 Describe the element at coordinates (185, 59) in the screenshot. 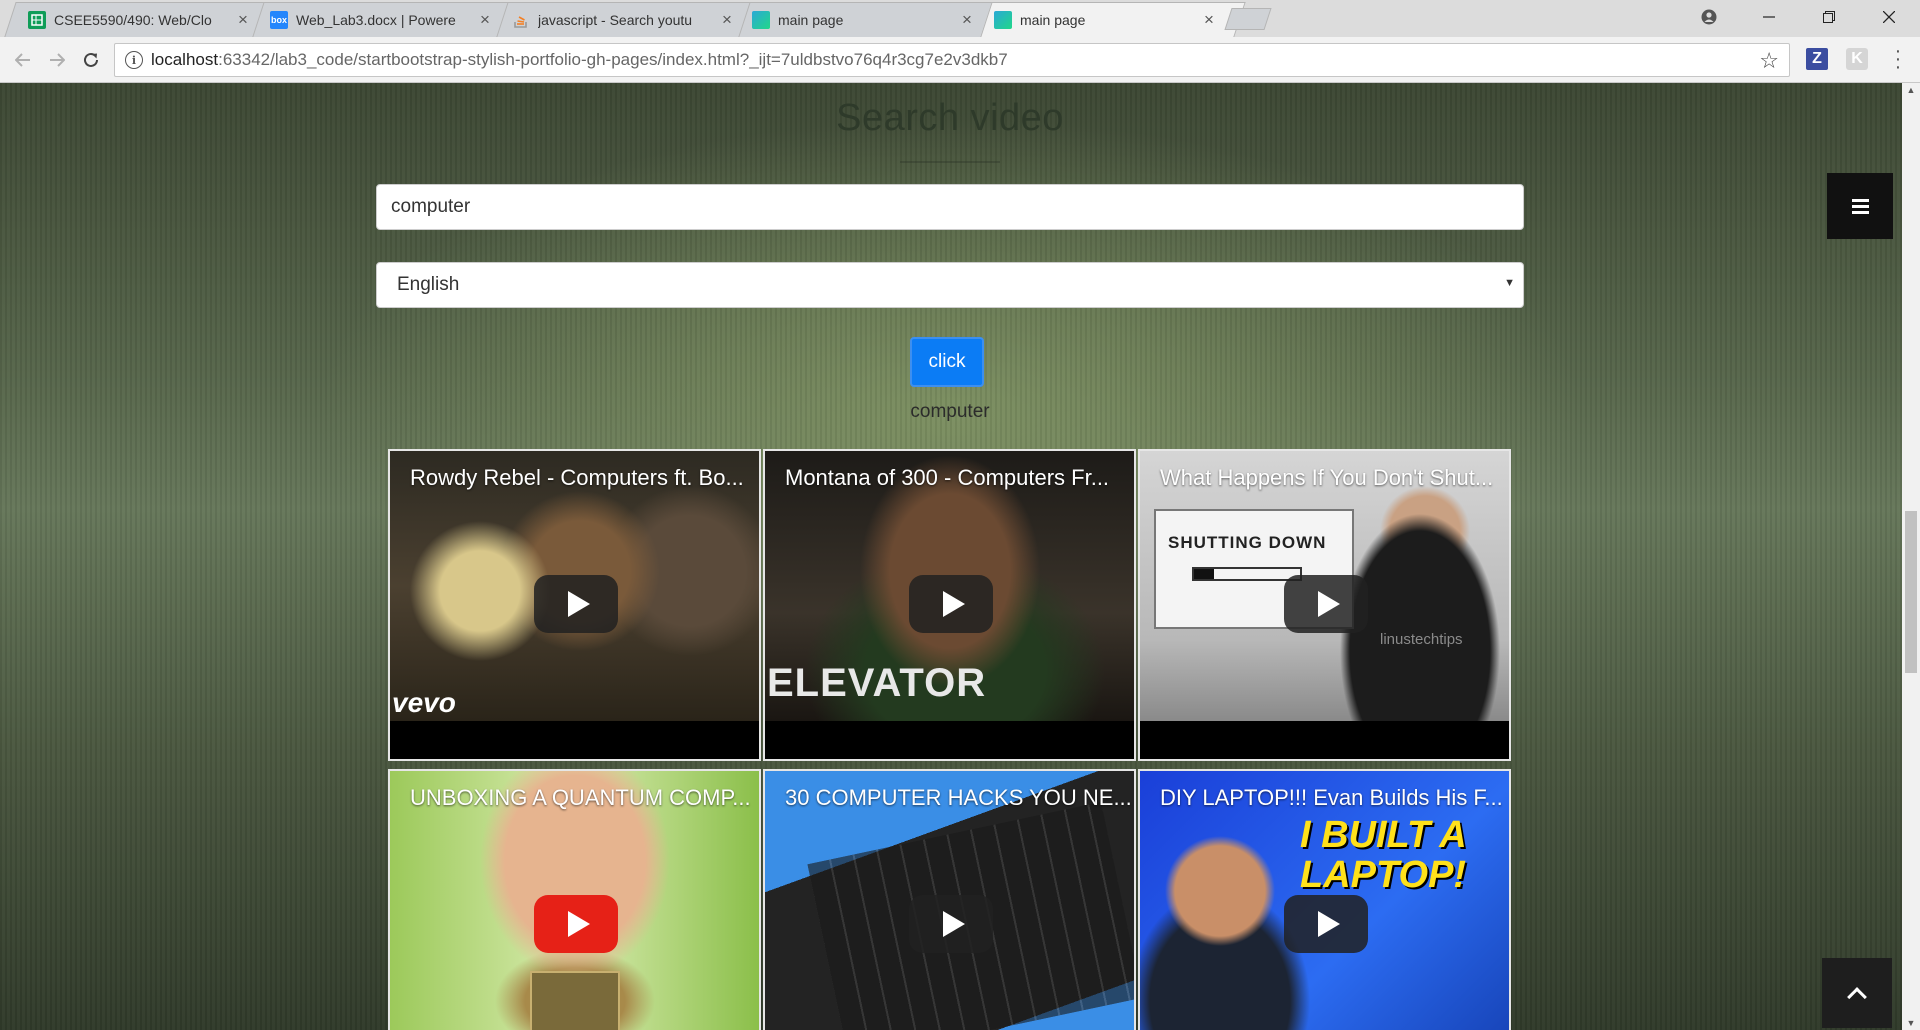

I see `url-host: localhost` at that location.